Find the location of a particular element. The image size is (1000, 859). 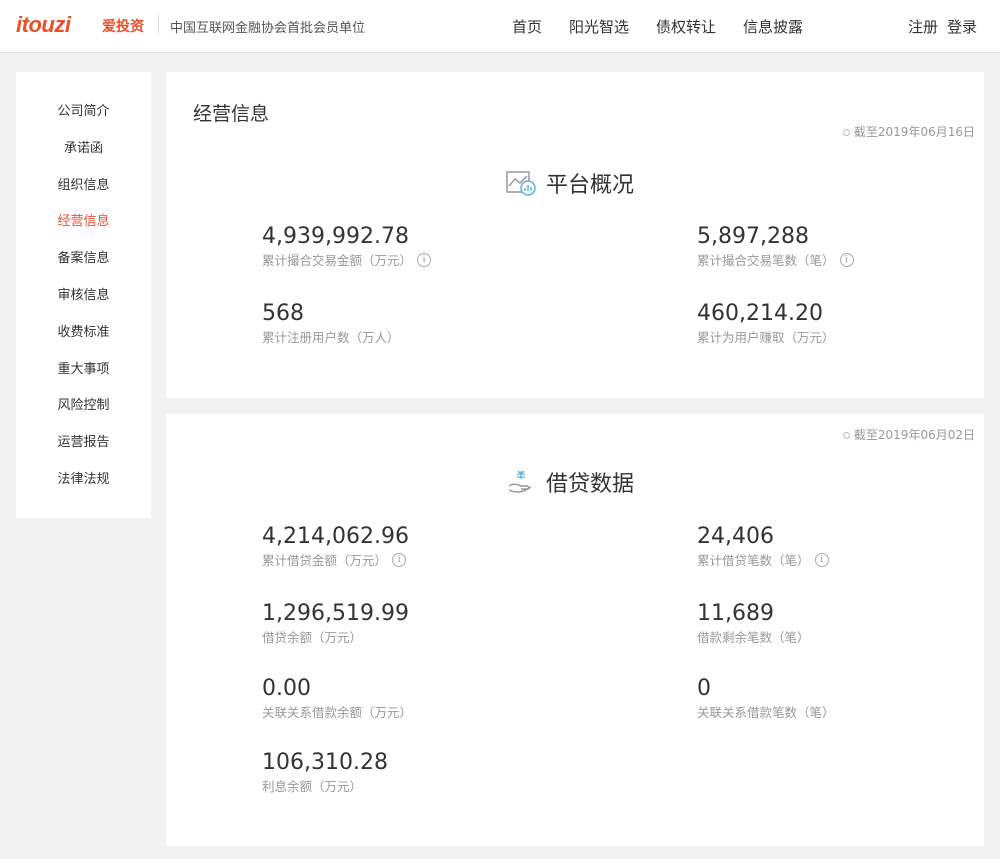

sidebar-item: 法律法规 is located at coordinates (83, 477).